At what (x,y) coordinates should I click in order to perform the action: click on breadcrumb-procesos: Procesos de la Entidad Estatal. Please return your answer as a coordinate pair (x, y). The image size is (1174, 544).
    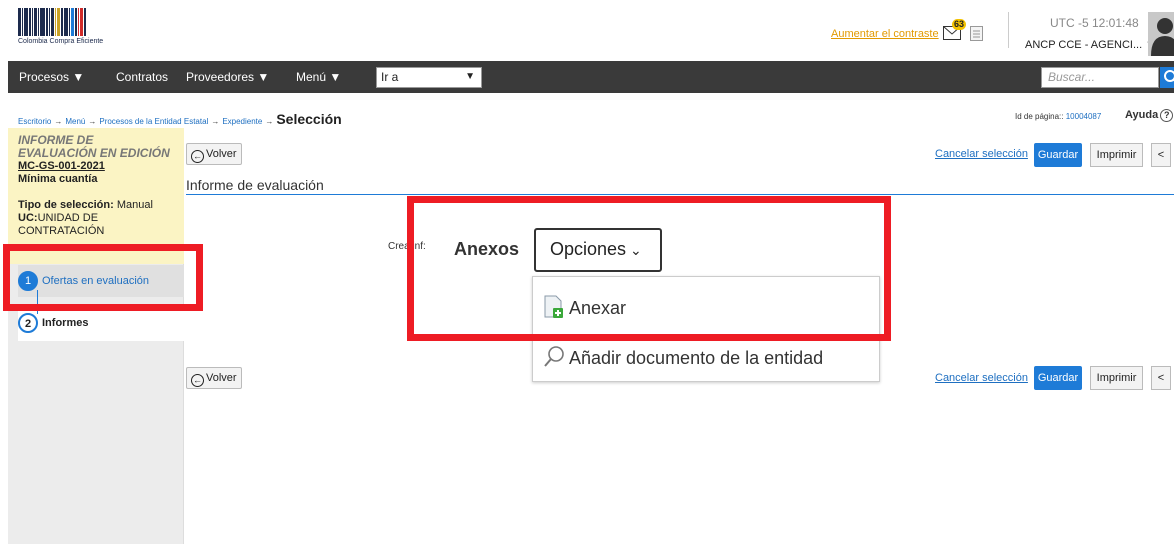
    Looking at the image, I should click on (153, 121).